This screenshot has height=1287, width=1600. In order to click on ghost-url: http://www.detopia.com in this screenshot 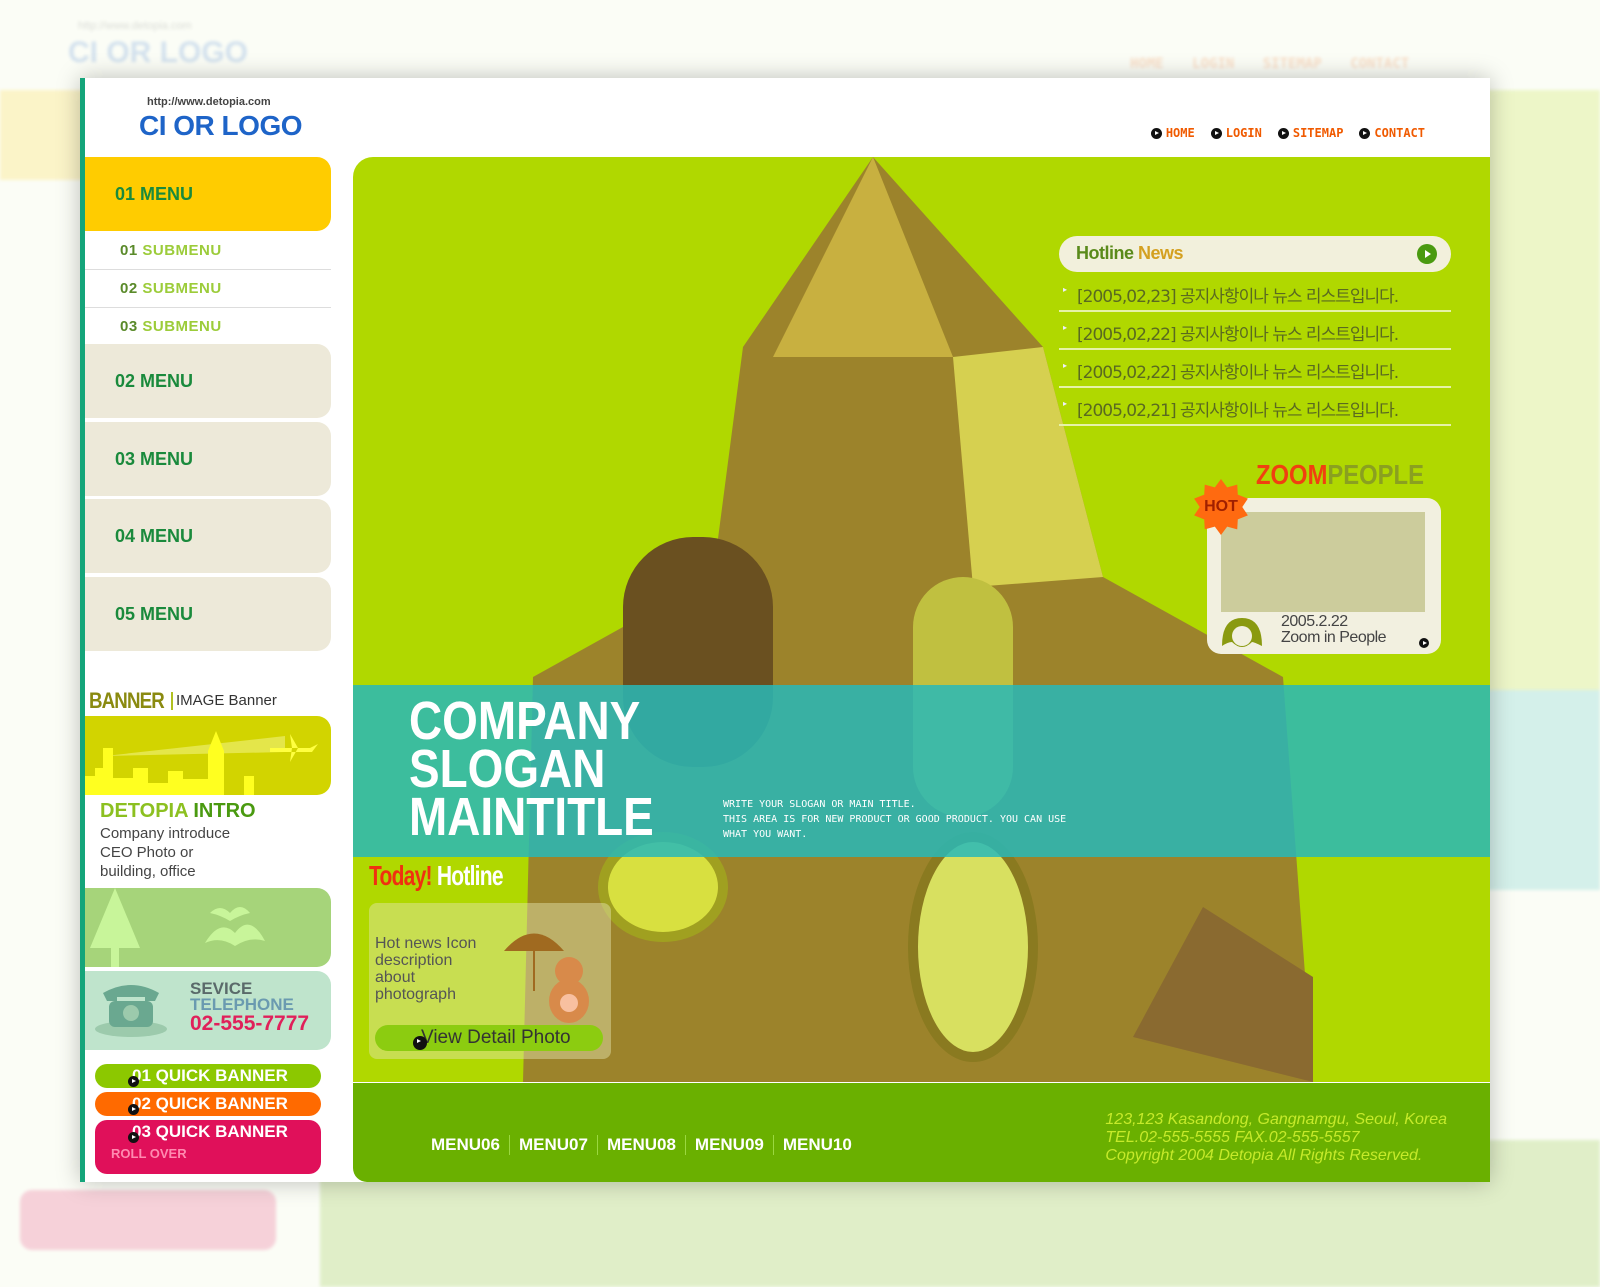, I will do `click(135, 26)`.